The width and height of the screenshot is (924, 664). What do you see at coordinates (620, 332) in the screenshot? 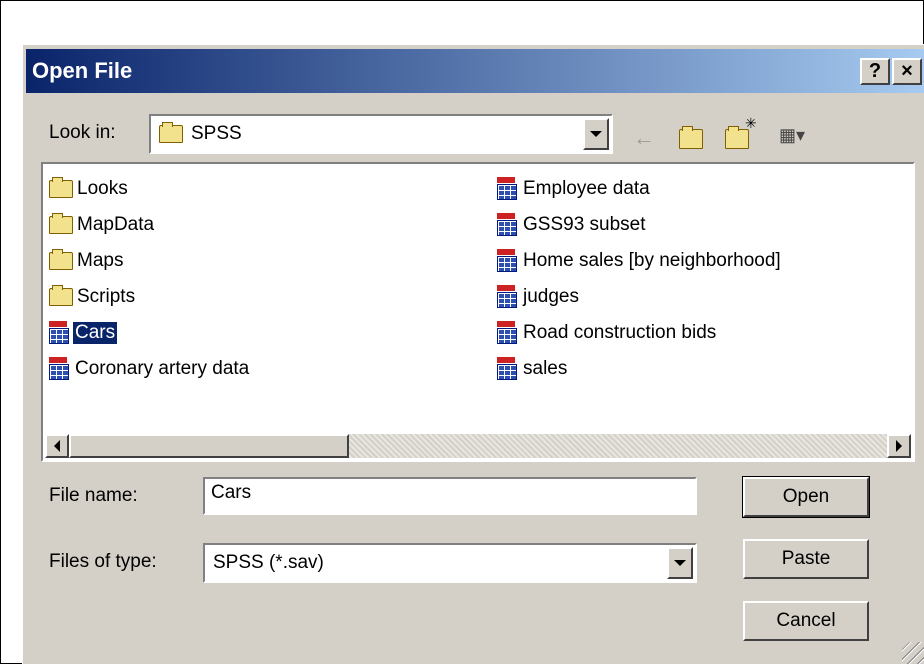
I see `file-name-label: Road construction bids` at bounding box center [620, 332].